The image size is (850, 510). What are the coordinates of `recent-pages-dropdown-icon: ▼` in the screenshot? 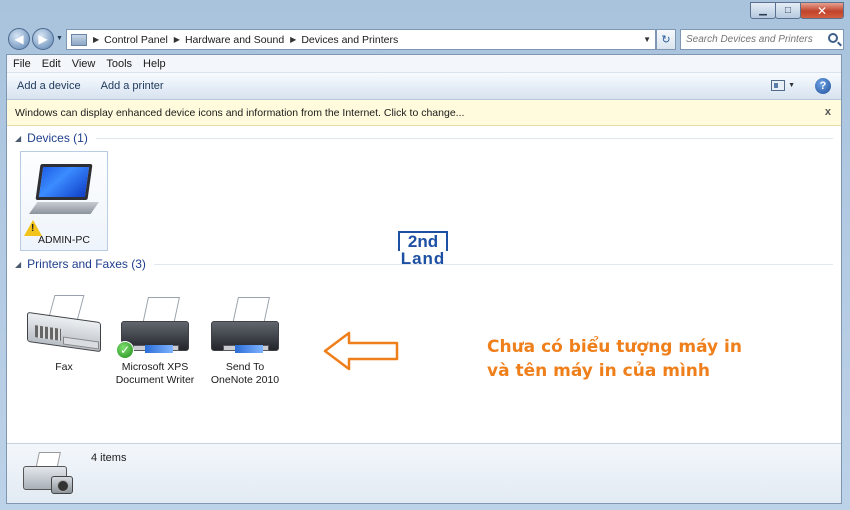 It's located at (59, 38).